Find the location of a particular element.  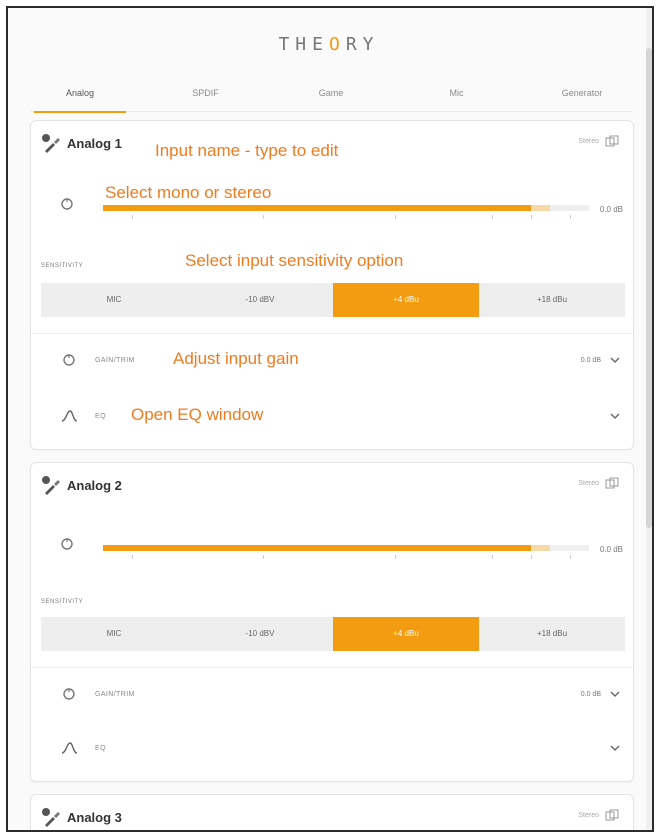

annotation-eq: Open EQ window is located at coordinates (197, 414).